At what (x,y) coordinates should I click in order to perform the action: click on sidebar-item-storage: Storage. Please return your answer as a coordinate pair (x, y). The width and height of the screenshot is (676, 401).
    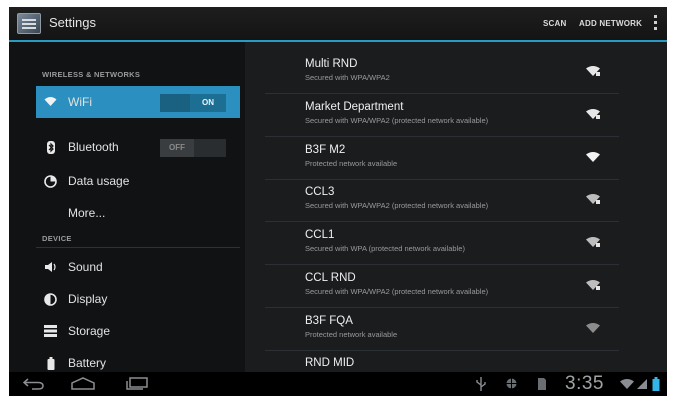
    Looking at the image, I should click on (138, 331).